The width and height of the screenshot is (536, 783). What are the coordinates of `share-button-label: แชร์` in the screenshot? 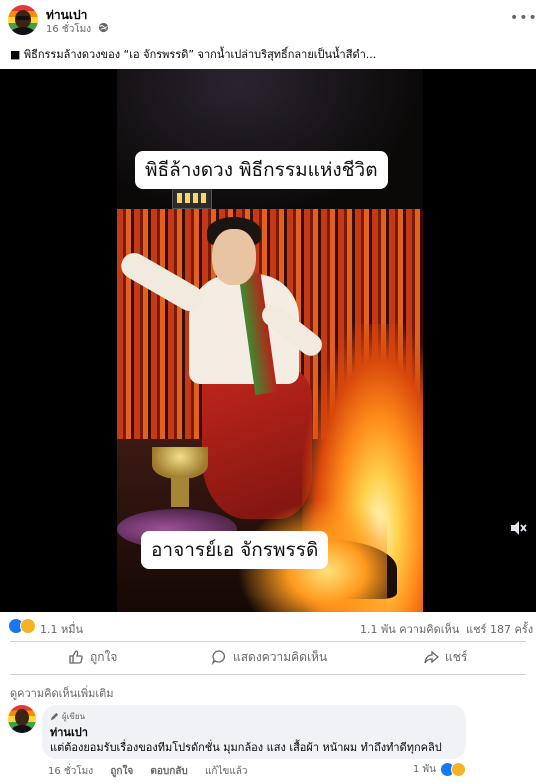 It's located at (456, 656).